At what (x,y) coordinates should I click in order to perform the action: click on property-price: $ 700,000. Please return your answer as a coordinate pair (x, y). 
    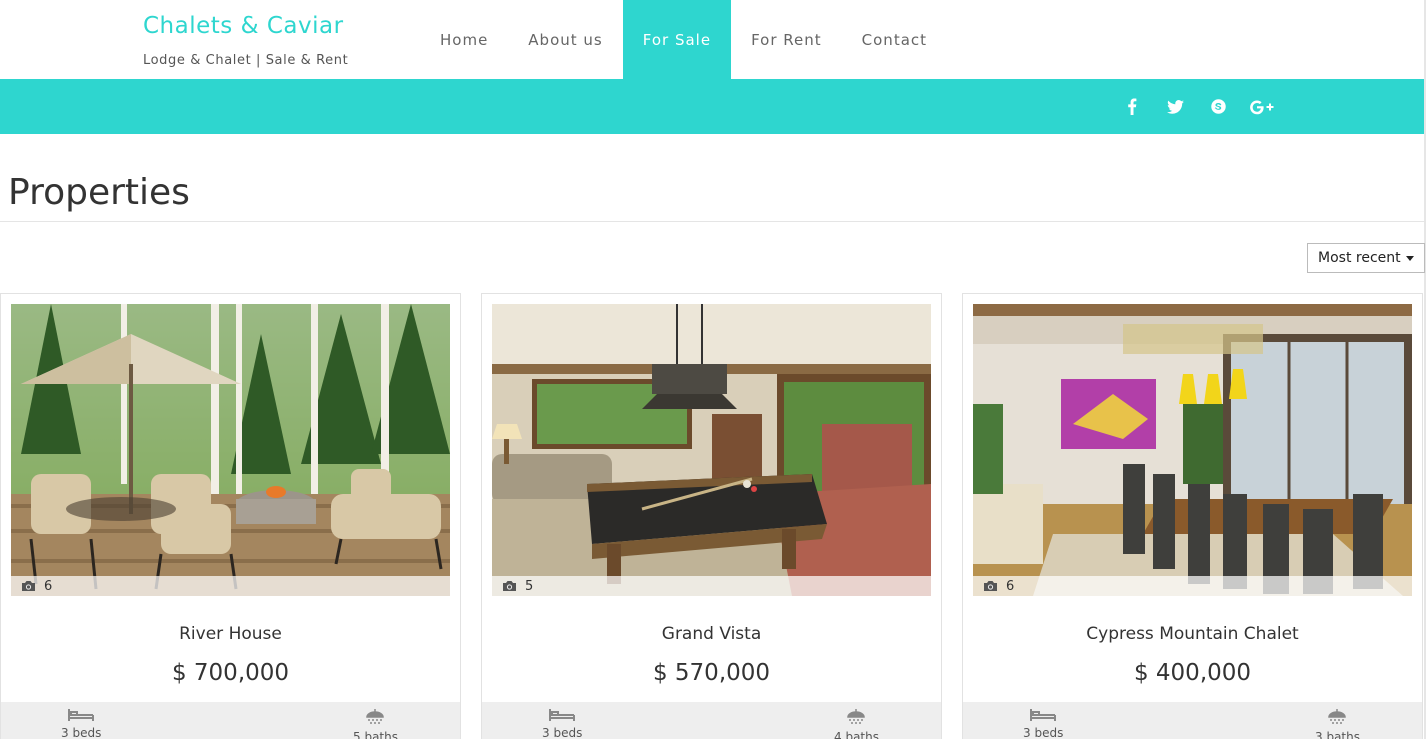
    Looking at the image, I should click on (230, 673).